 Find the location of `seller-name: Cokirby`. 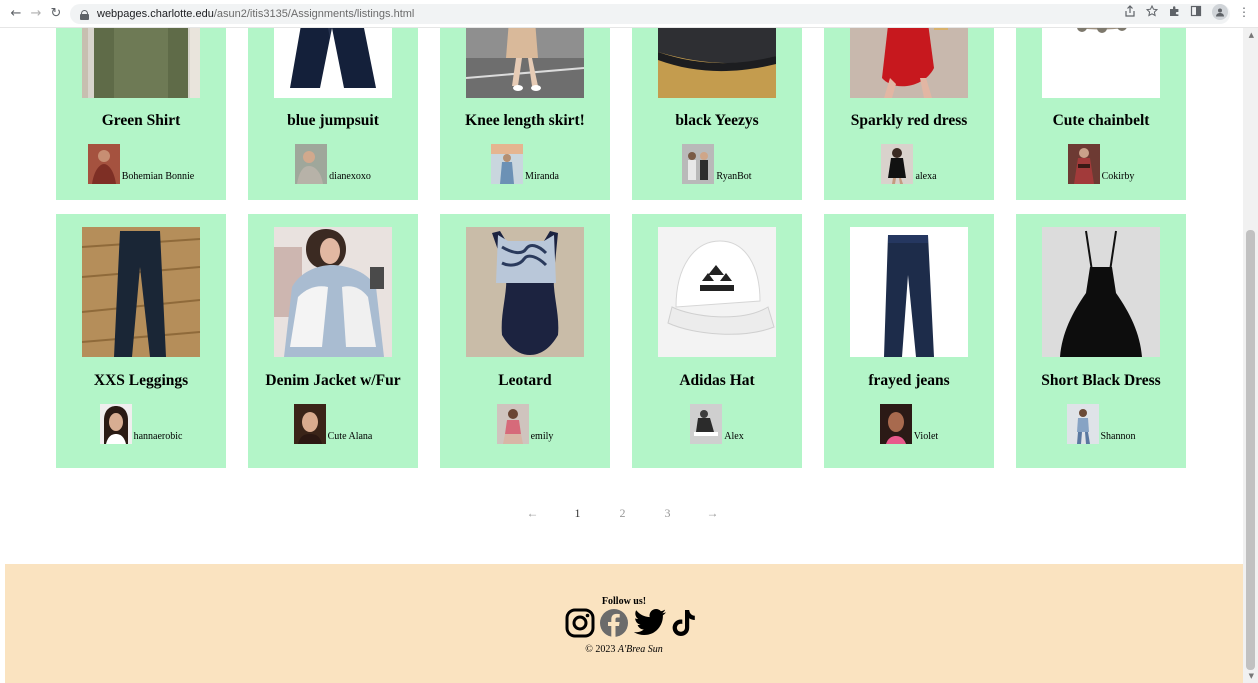

seller-name: Cokirby is located at coordinates (1118, 176).